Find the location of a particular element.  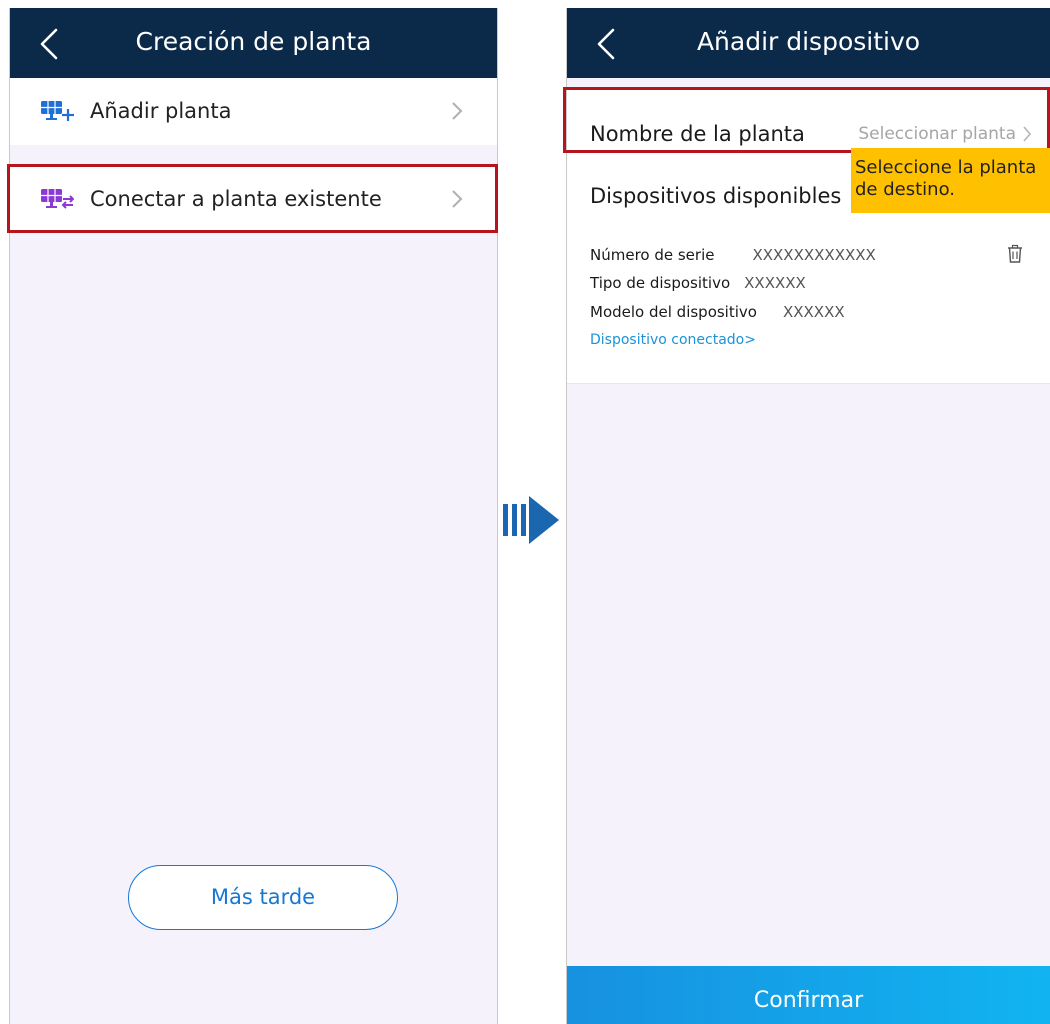

solar-panel-connect-icon is located at coordinates (57, 199).